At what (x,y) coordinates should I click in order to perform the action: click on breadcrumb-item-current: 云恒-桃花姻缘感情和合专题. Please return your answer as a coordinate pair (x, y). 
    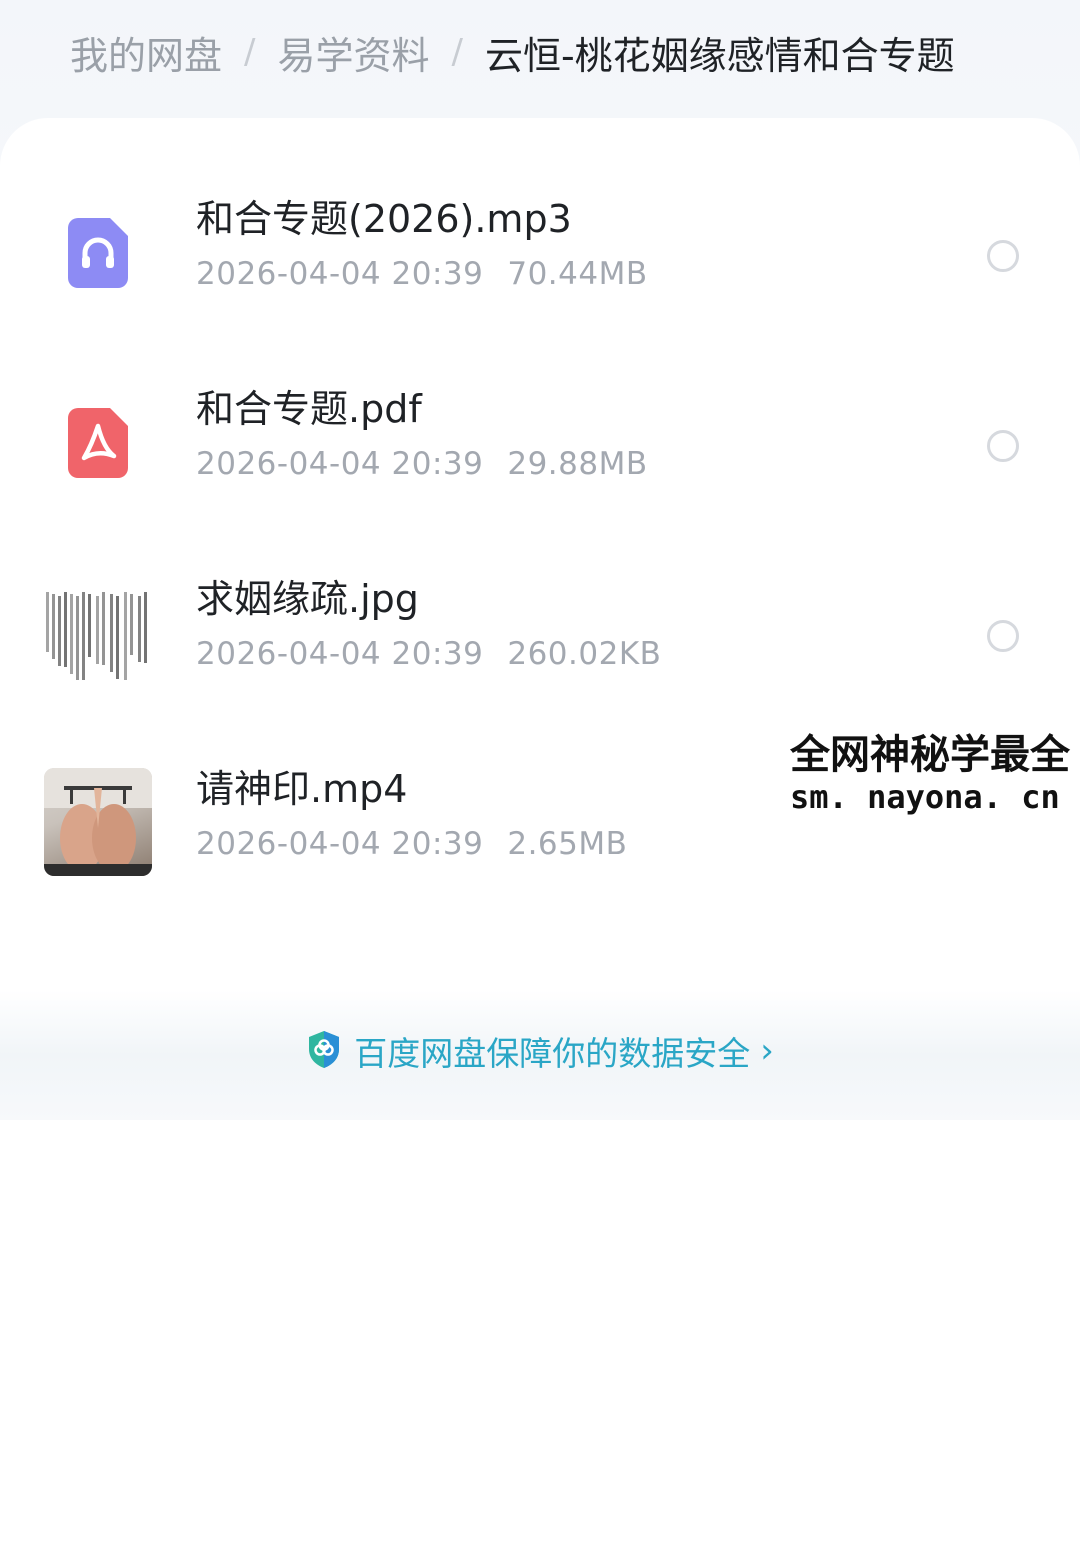
    Looking at the image, I should click on (719, 55).